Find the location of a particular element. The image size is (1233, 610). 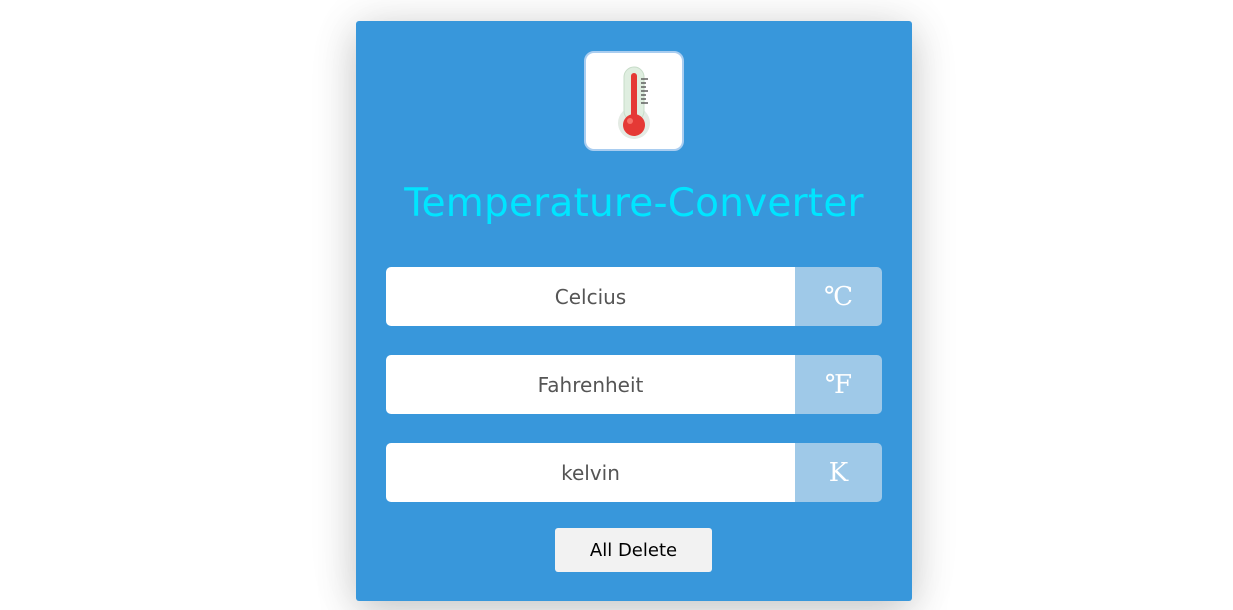

celsius-unit-label: ℃ is located at coordinates (838, 296).